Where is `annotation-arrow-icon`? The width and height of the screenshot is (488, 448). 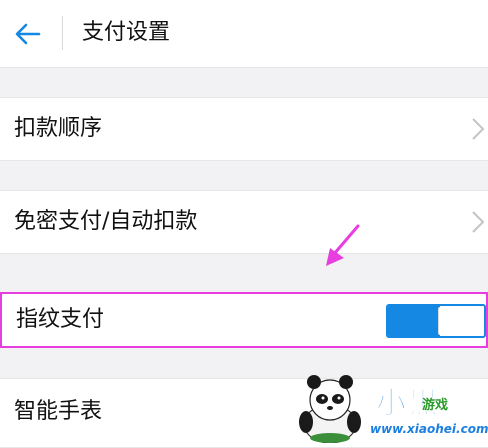
annotation-arrow-icon is located at coordinates (343, 245).